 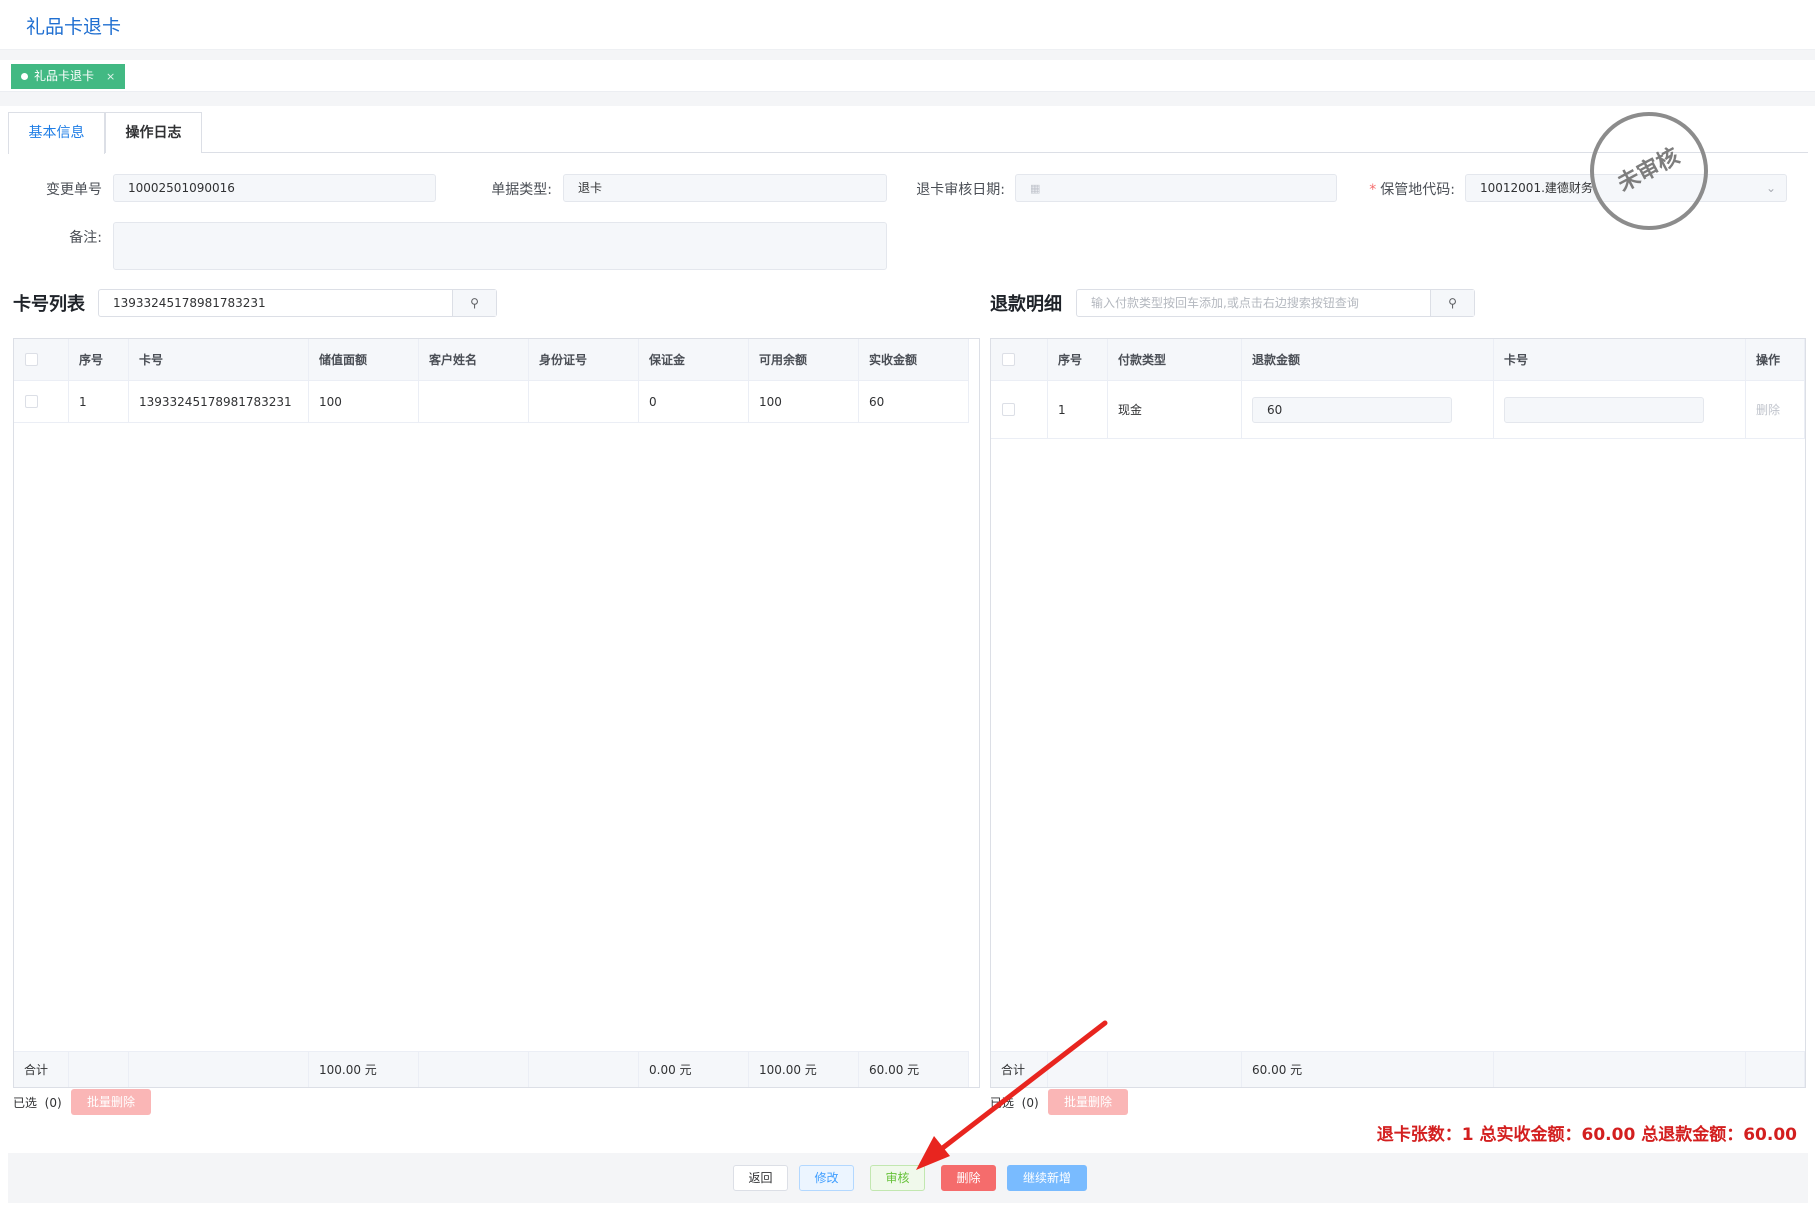 What do you see at coordinates (725, 188) in the screenshot?
I see `doc-type-field: 退卡` at bounding box center [725, 188].